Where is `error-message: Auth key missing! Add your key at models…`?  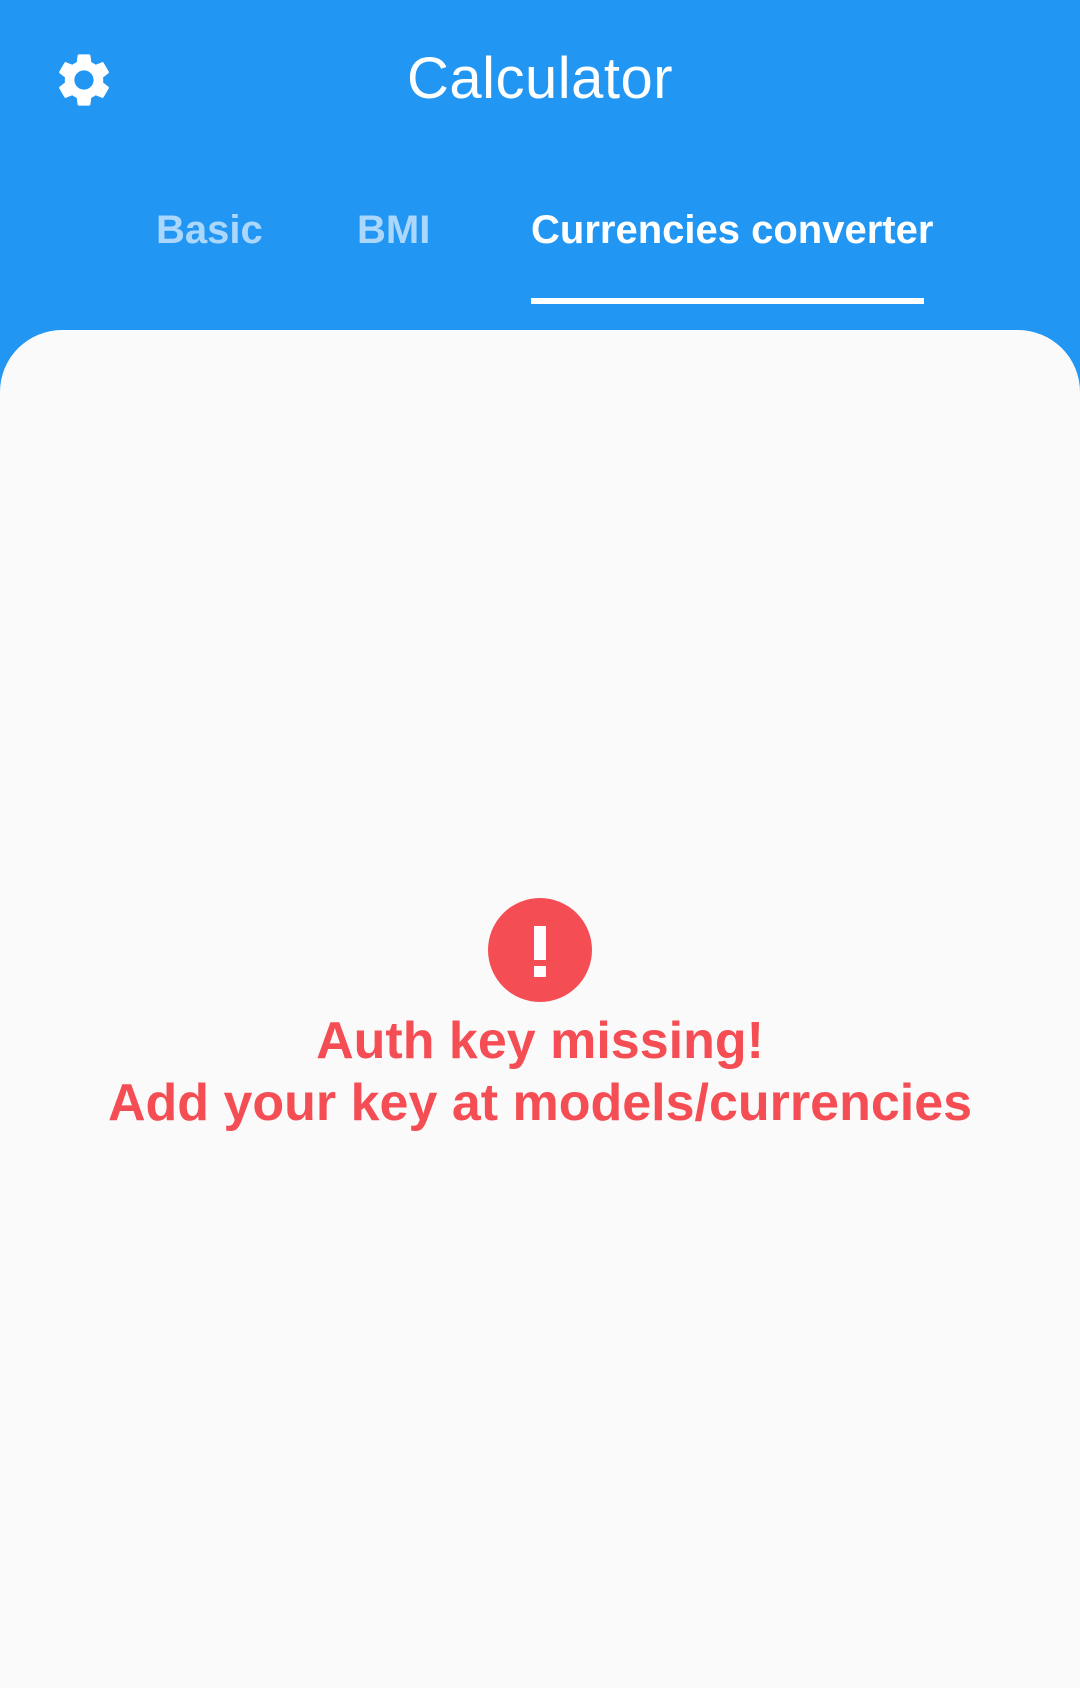 error-message: Auth key missing! Add your key at models… is located at coordinates (540, 1016).